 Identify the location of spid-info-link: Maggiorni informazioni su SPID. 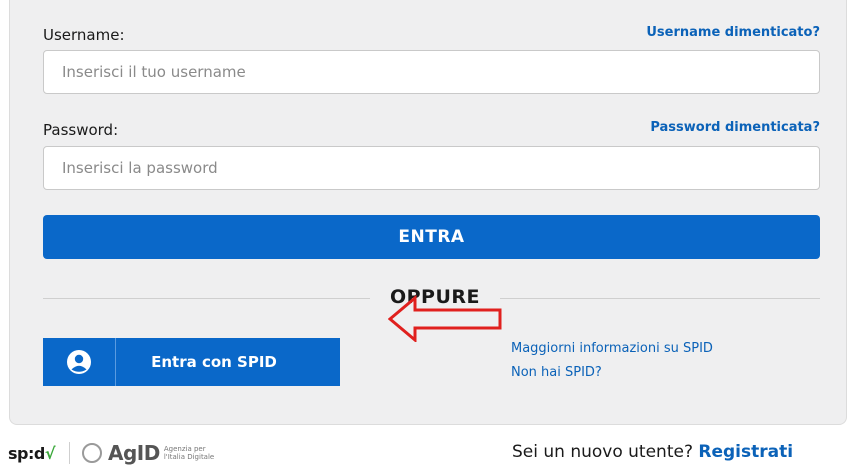
(612, 348).